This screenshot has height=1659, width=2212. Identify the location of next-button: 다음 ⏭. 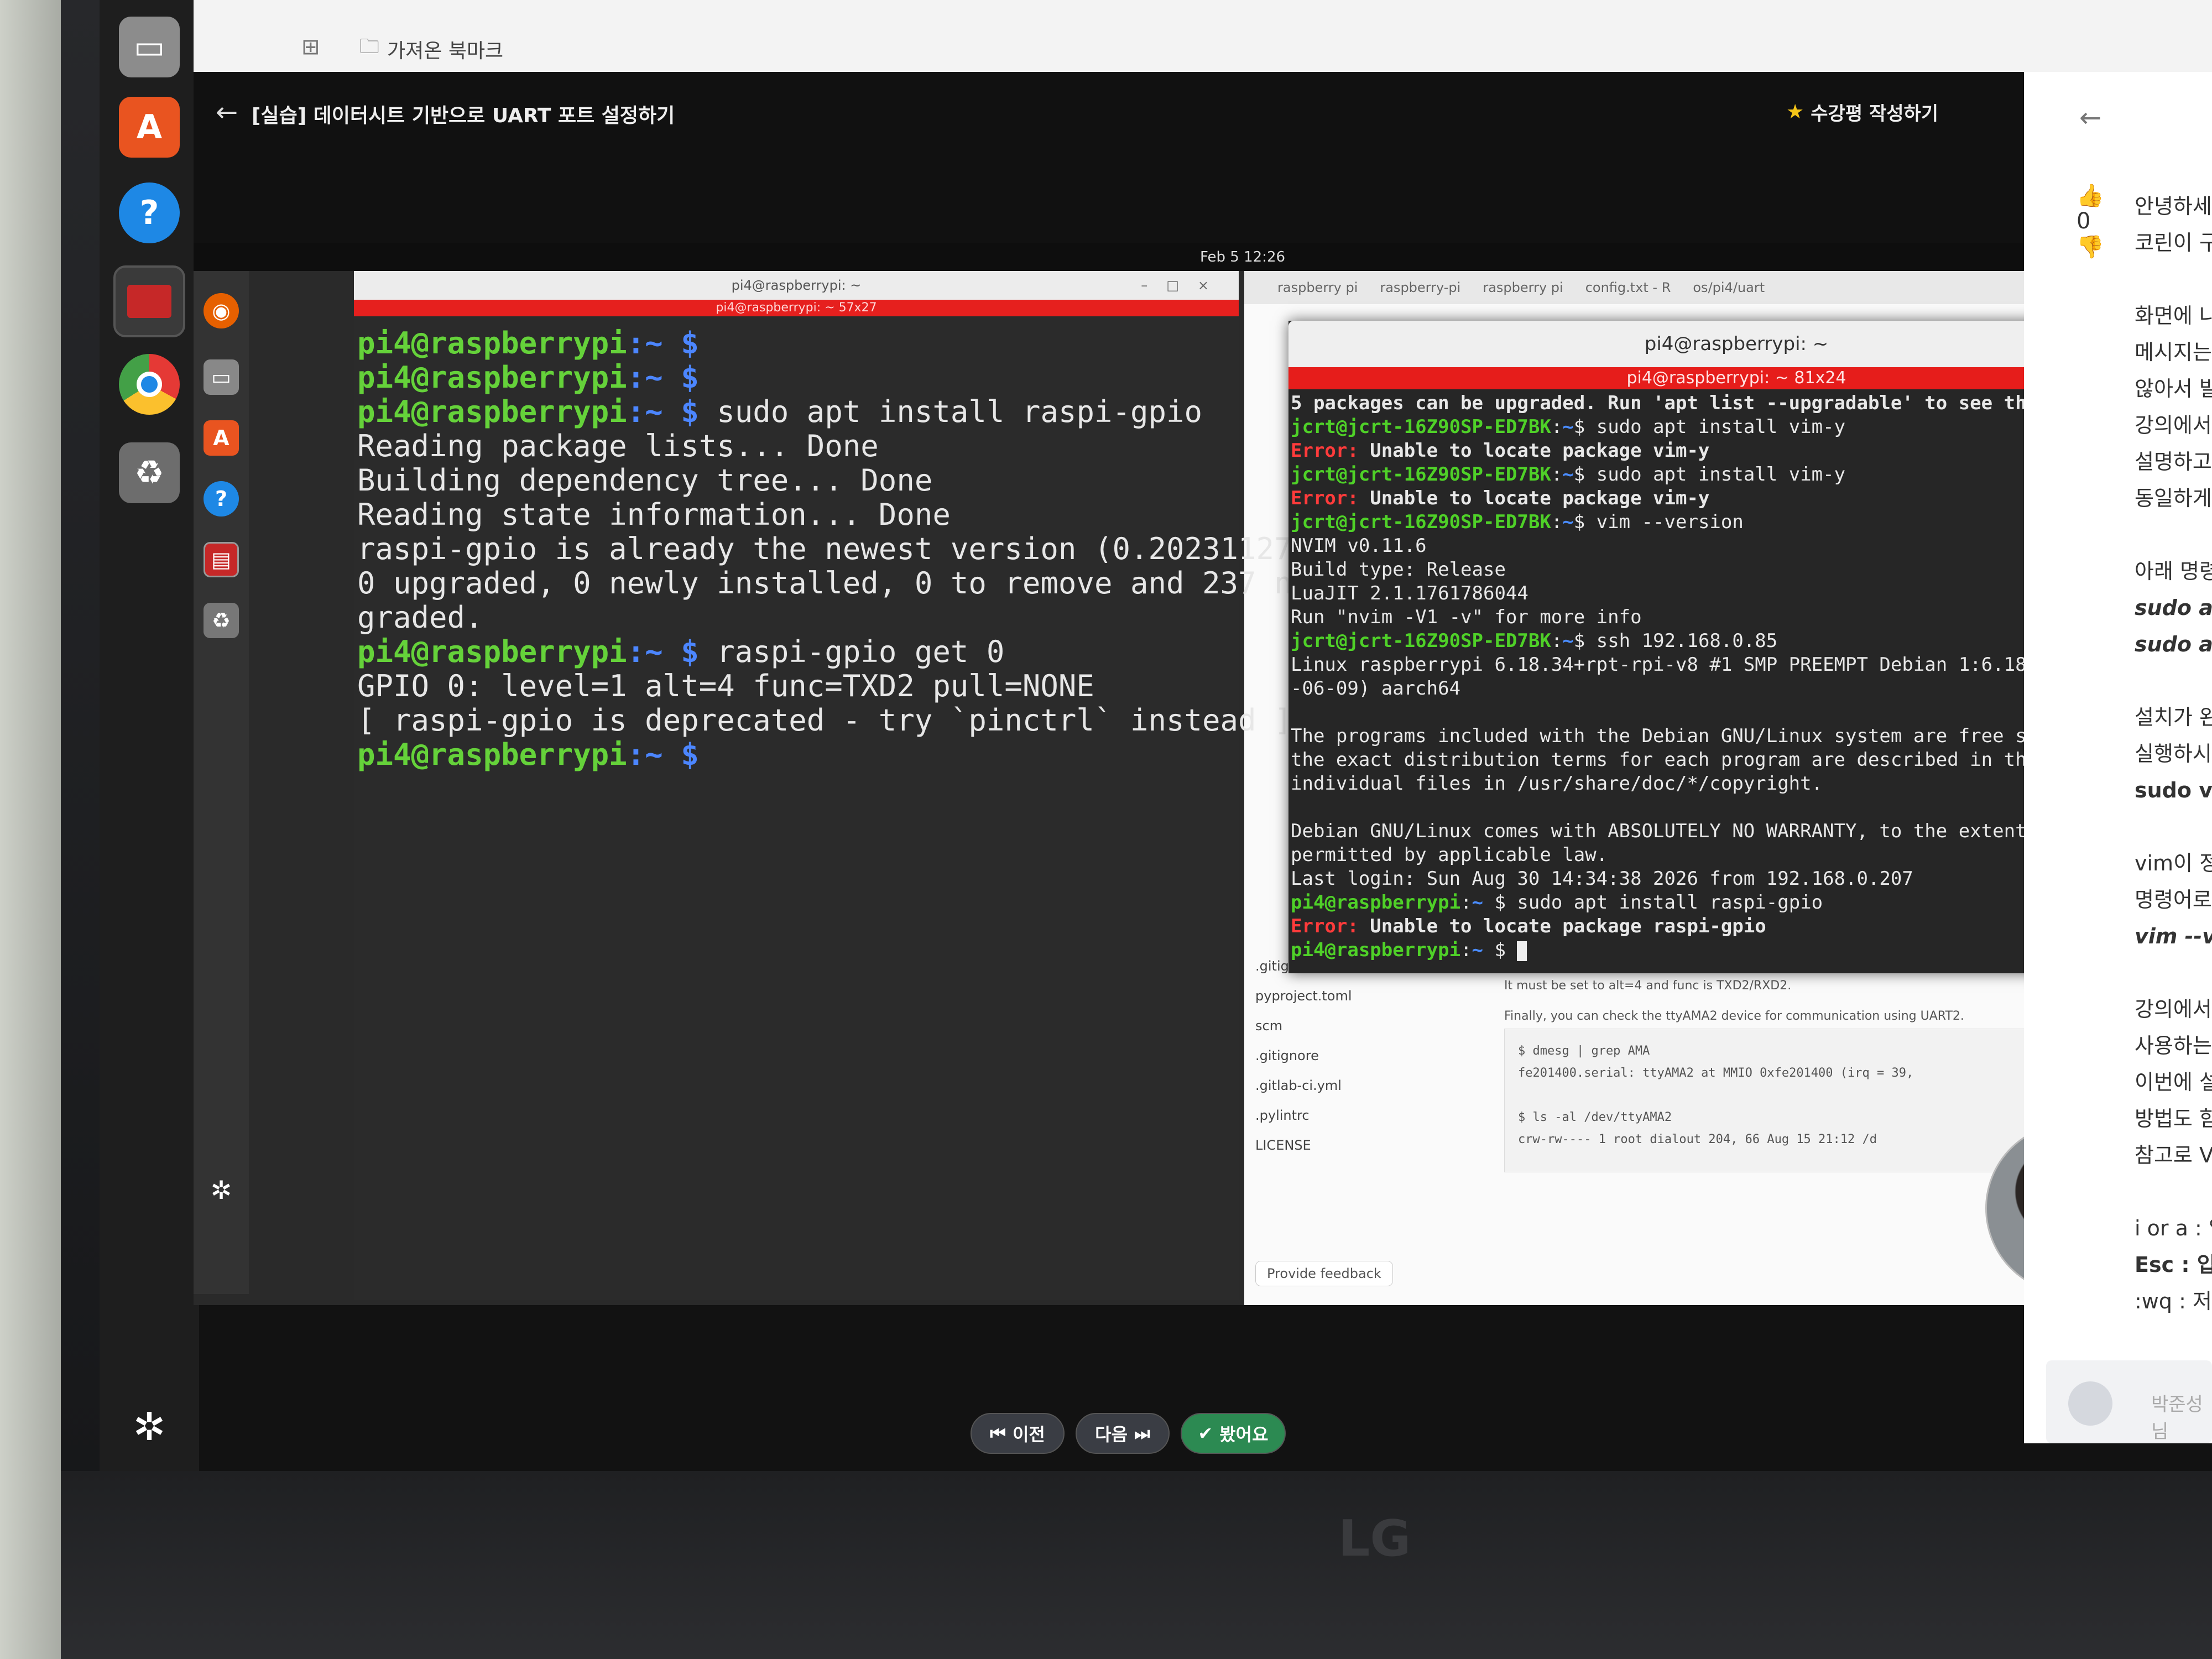
(1123, 1434).